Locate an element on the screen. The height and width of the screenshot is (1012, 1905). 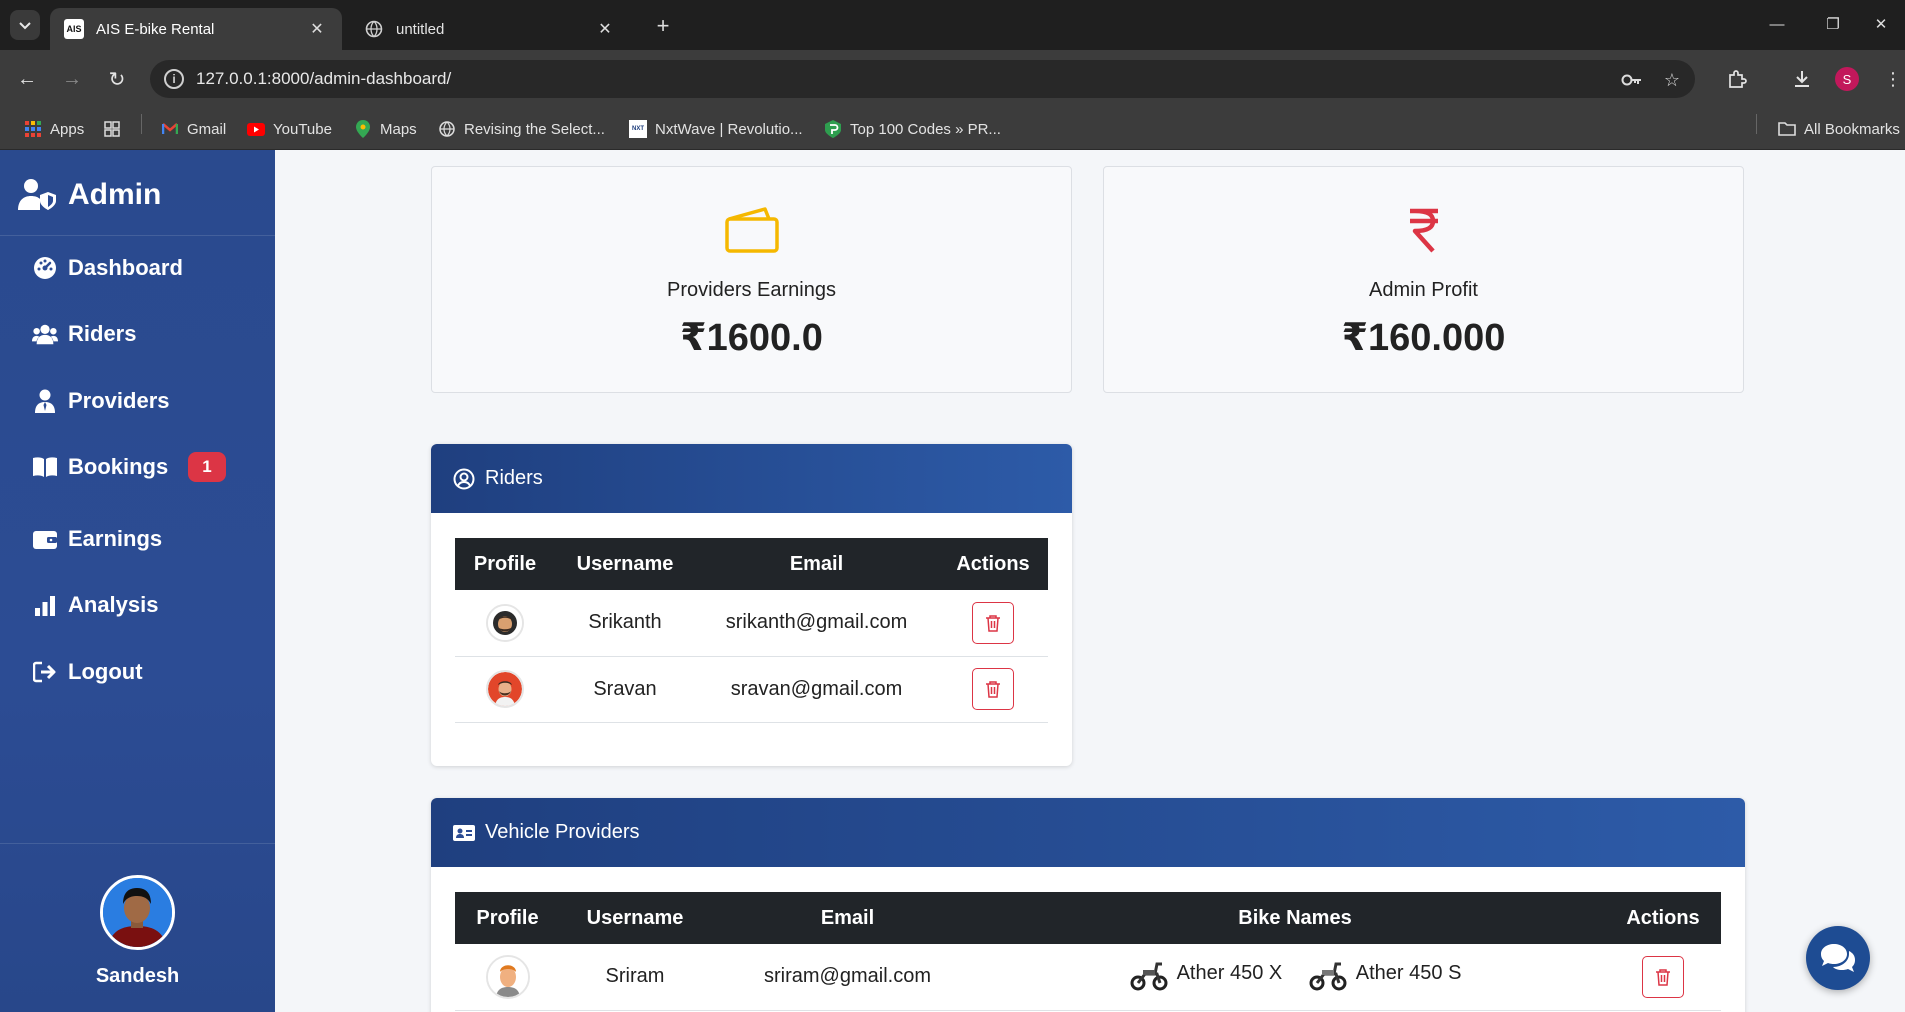
bike-names-cell: Ather 450 X Ather 450 S is located at coordinates (1295, 977).